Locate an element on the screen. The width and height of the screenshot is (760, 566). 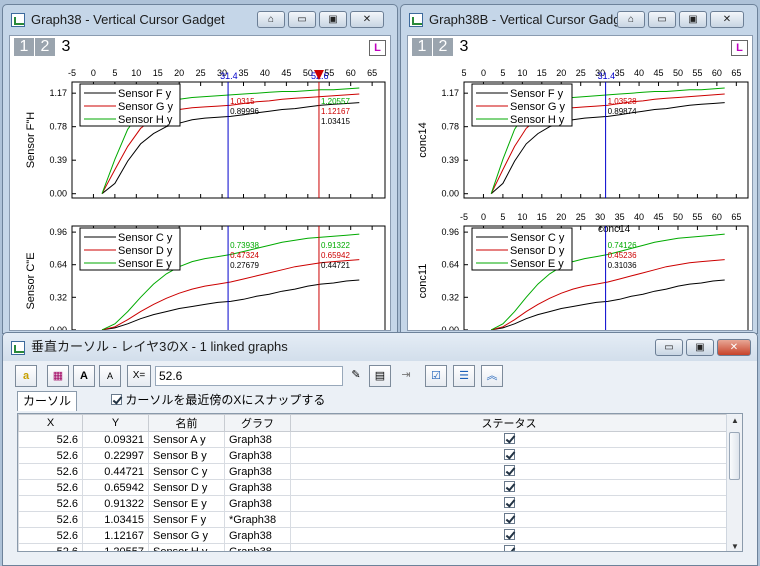
table-row: 52.6 0.65942 Sensor D y Graph38 is located at coordinates (373, 487).